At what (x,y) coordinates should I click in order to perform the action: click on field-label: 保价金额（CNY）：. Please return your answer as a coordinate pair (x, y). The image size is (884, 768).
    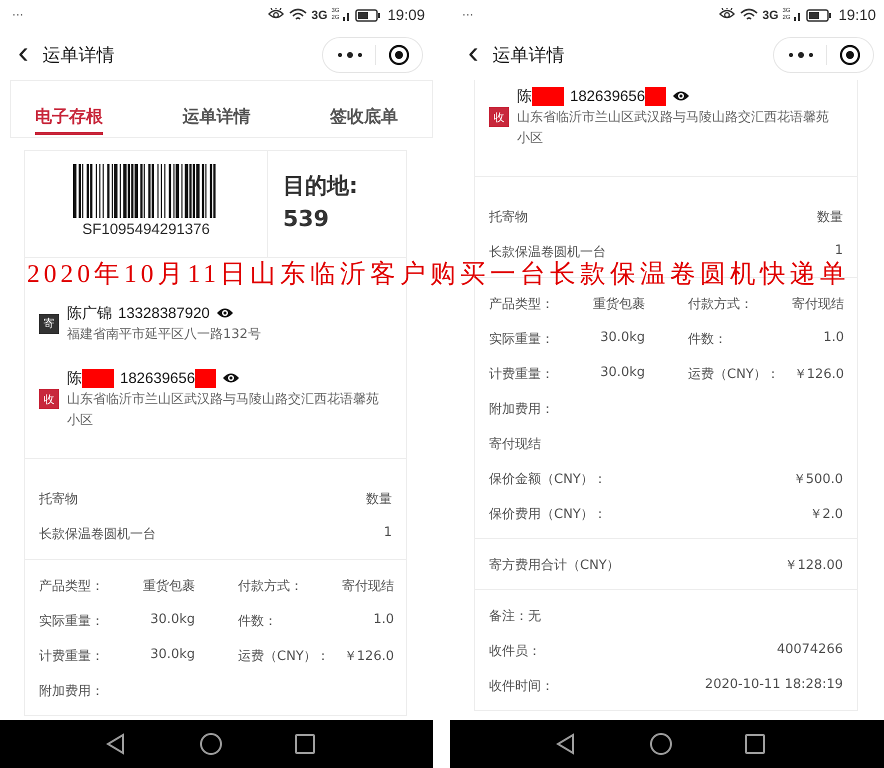
    Looking at the image, I should click on (548, 479).